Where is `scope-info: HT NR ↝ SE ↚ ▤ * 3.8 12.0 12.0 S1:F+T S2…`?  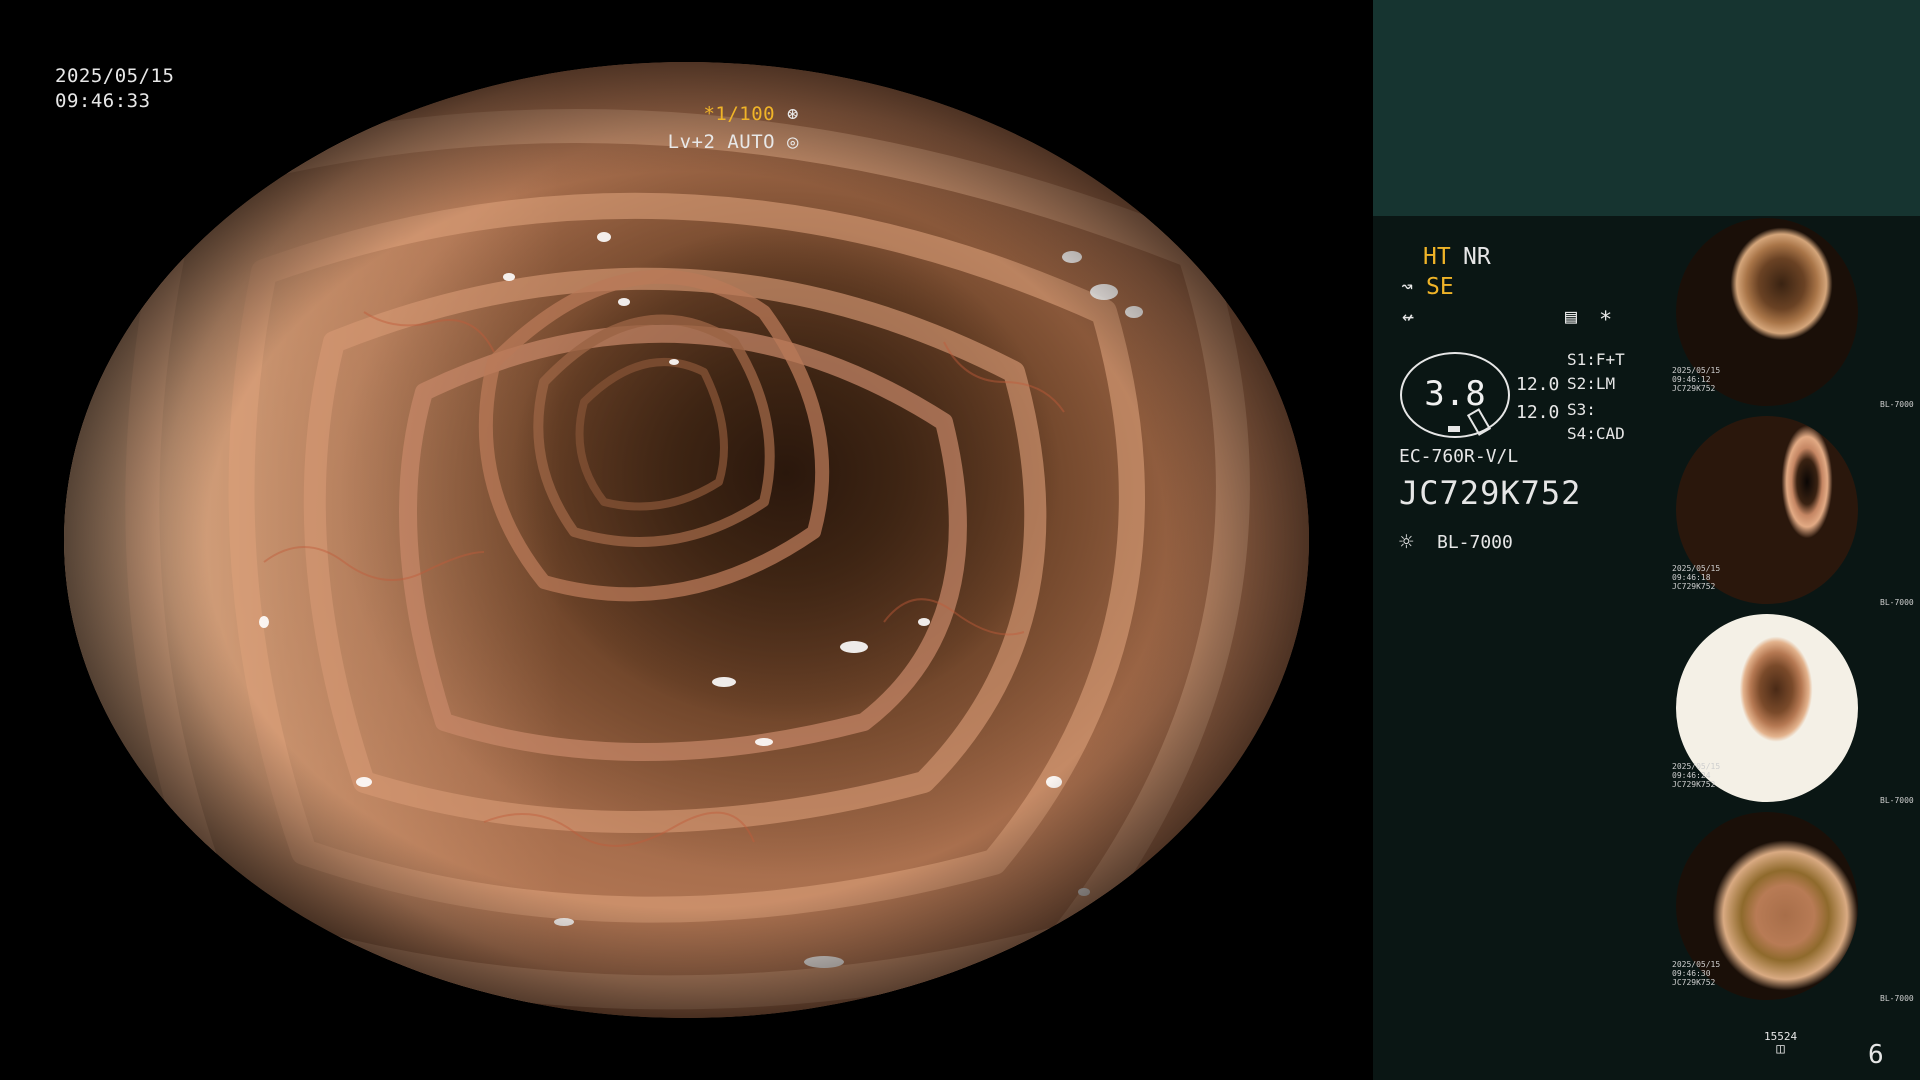 scope-info: HT NR ↝ SE ↚ ▤ * 3.8 12.0 12.0 S1:F+T S2… is located at coordinates (1523, 648).